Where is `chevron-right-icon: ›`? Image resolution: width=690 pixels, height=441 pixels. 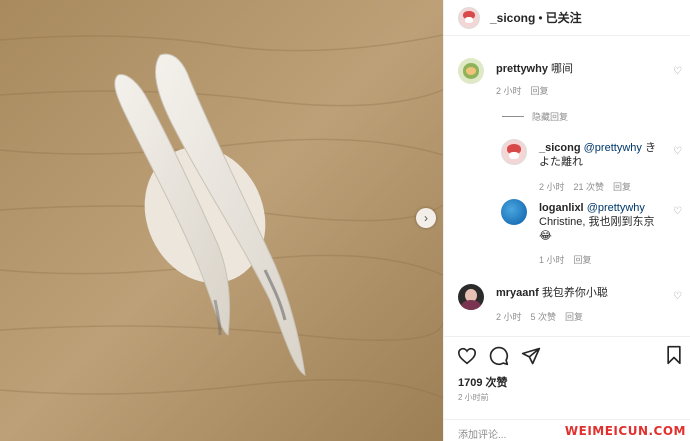
chevron-right-icon: › is located at coordinates (426, 218).